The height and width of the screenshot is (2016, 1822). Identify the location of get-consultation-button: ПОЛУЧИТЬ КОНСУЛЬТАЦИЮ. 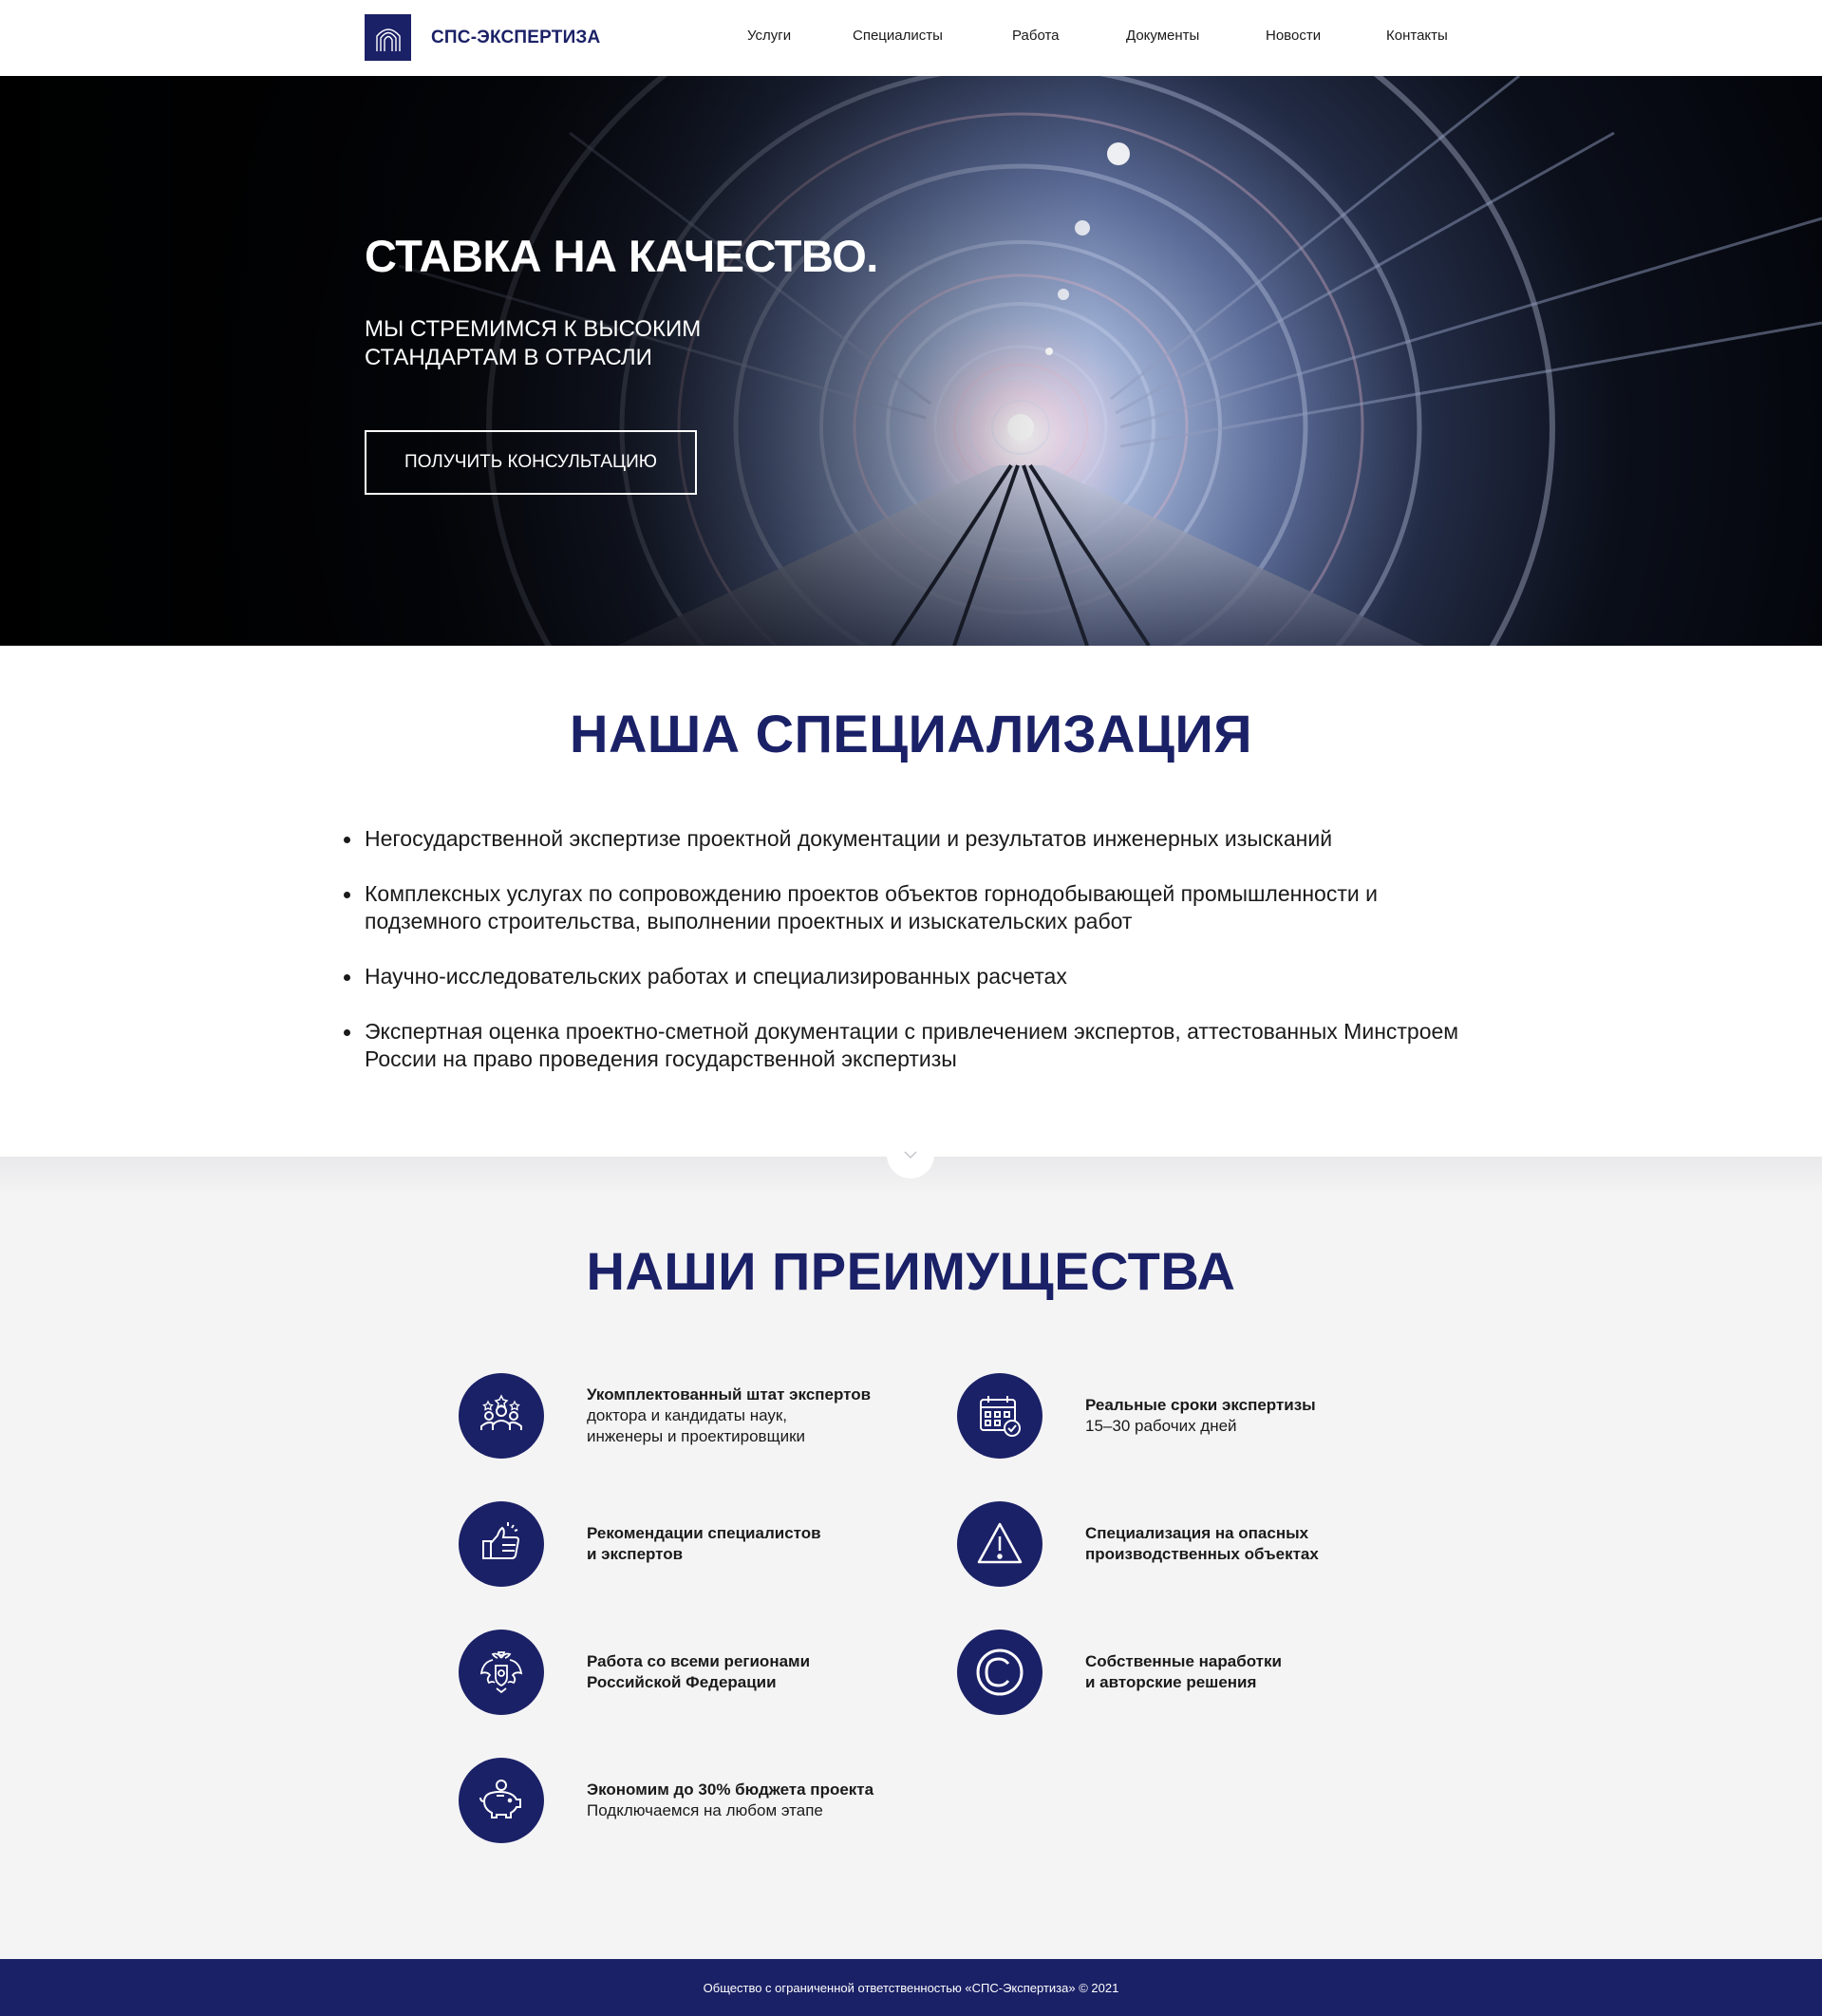
(531, 462).